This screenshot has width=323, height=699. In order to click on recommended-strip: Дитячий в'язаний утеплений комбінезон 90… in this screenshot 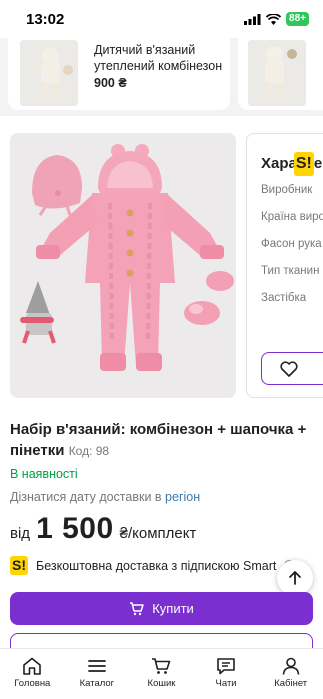, I will do `click(161, 77)`.